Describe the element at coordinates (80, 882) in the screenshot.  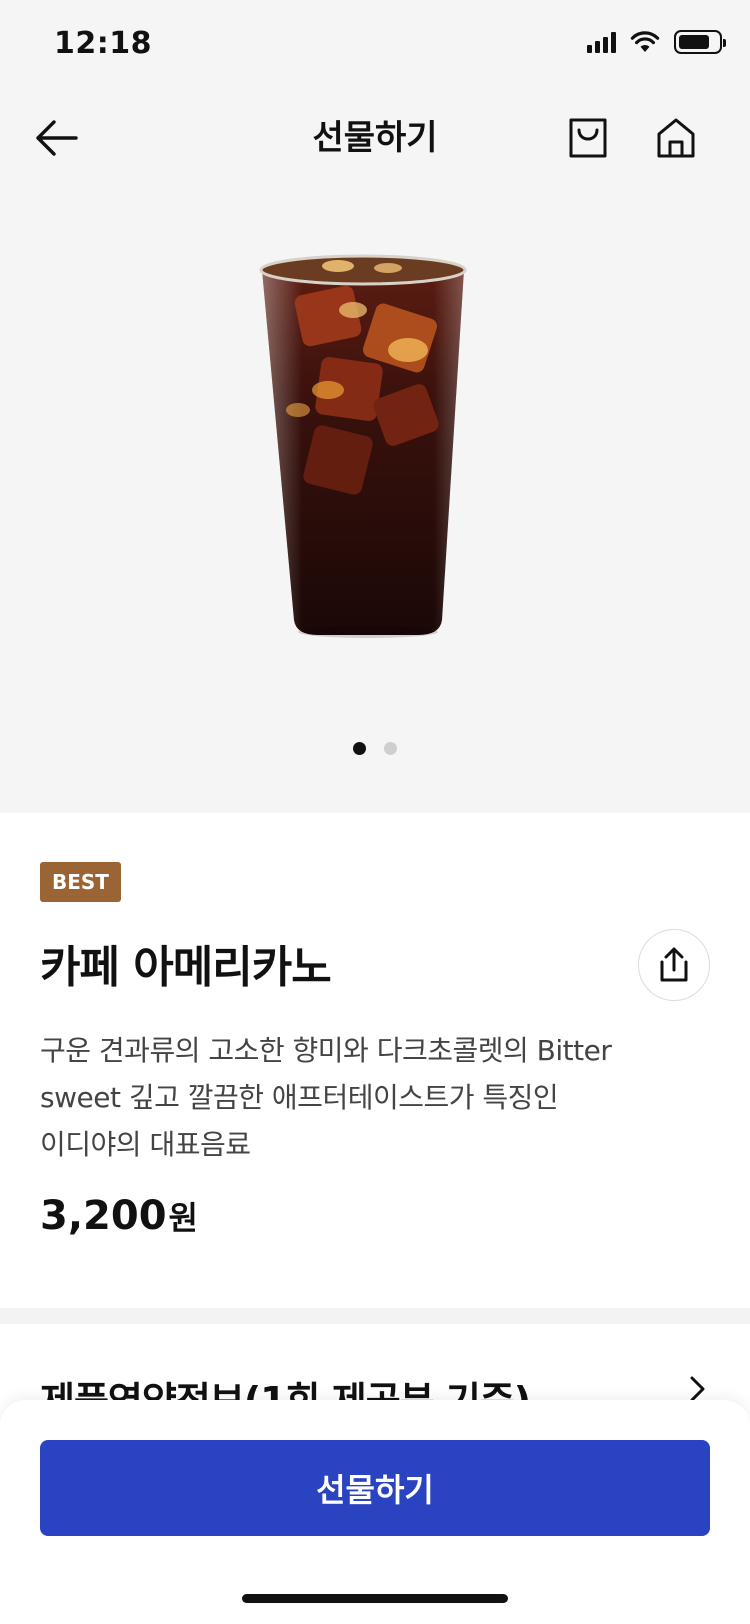
I see `best-badge: BEST` at that location.